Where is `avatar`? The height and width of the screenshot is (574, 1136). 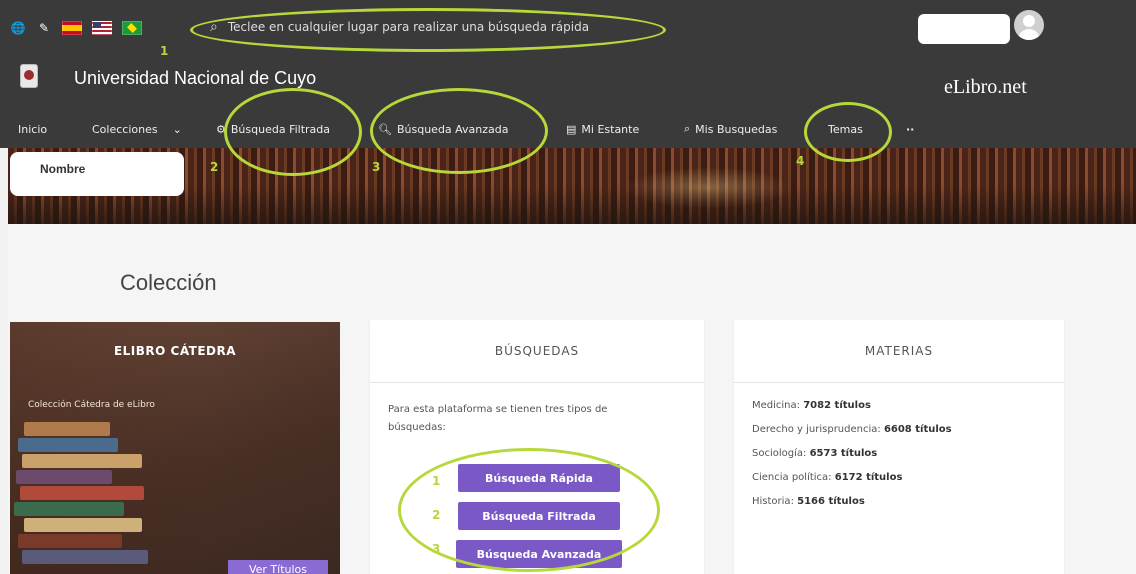
avatar is located at coordinates (1029, 25).